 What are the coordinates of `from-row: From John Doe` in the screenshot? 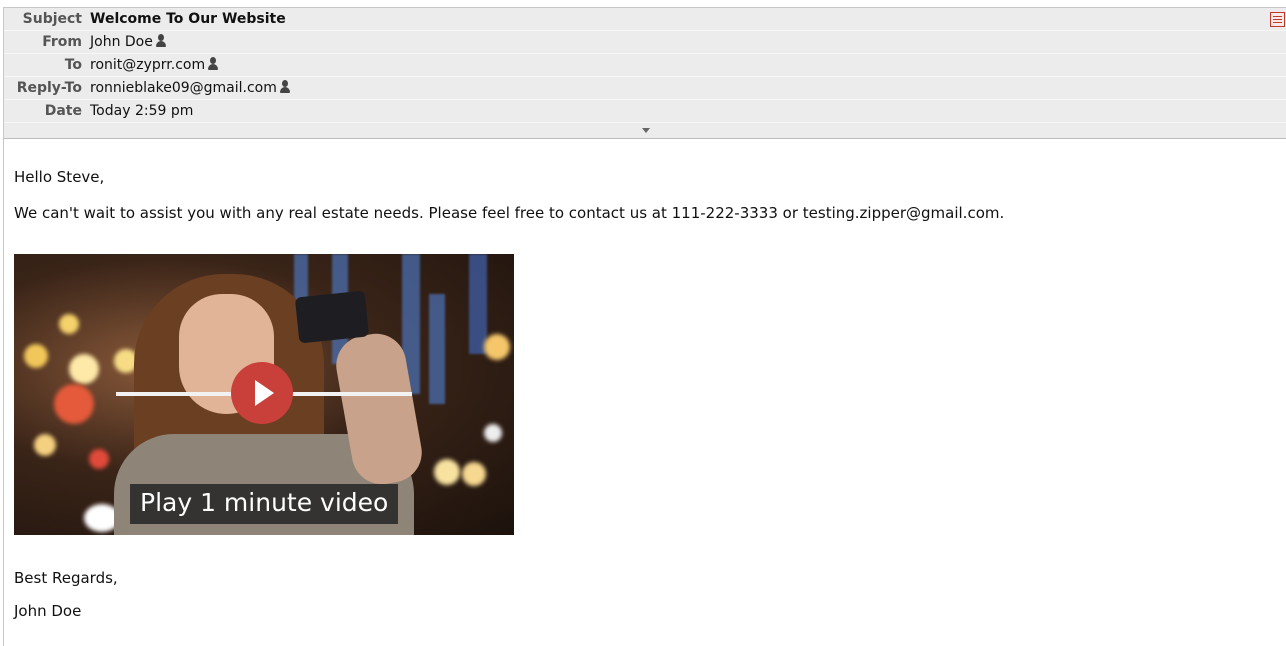 It's located at (645, 42).